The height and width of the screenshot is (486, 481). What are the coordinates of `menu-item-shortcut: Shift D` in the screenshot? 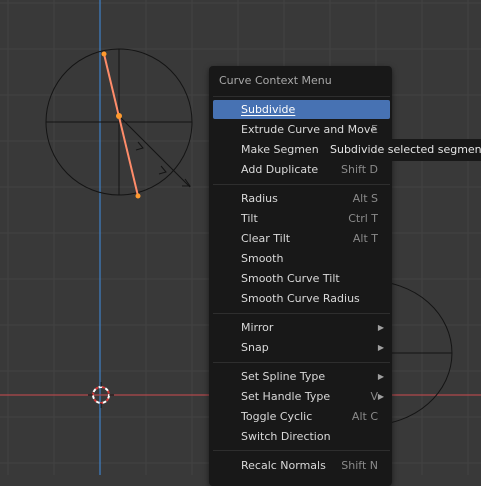 It's located at (359, 169).